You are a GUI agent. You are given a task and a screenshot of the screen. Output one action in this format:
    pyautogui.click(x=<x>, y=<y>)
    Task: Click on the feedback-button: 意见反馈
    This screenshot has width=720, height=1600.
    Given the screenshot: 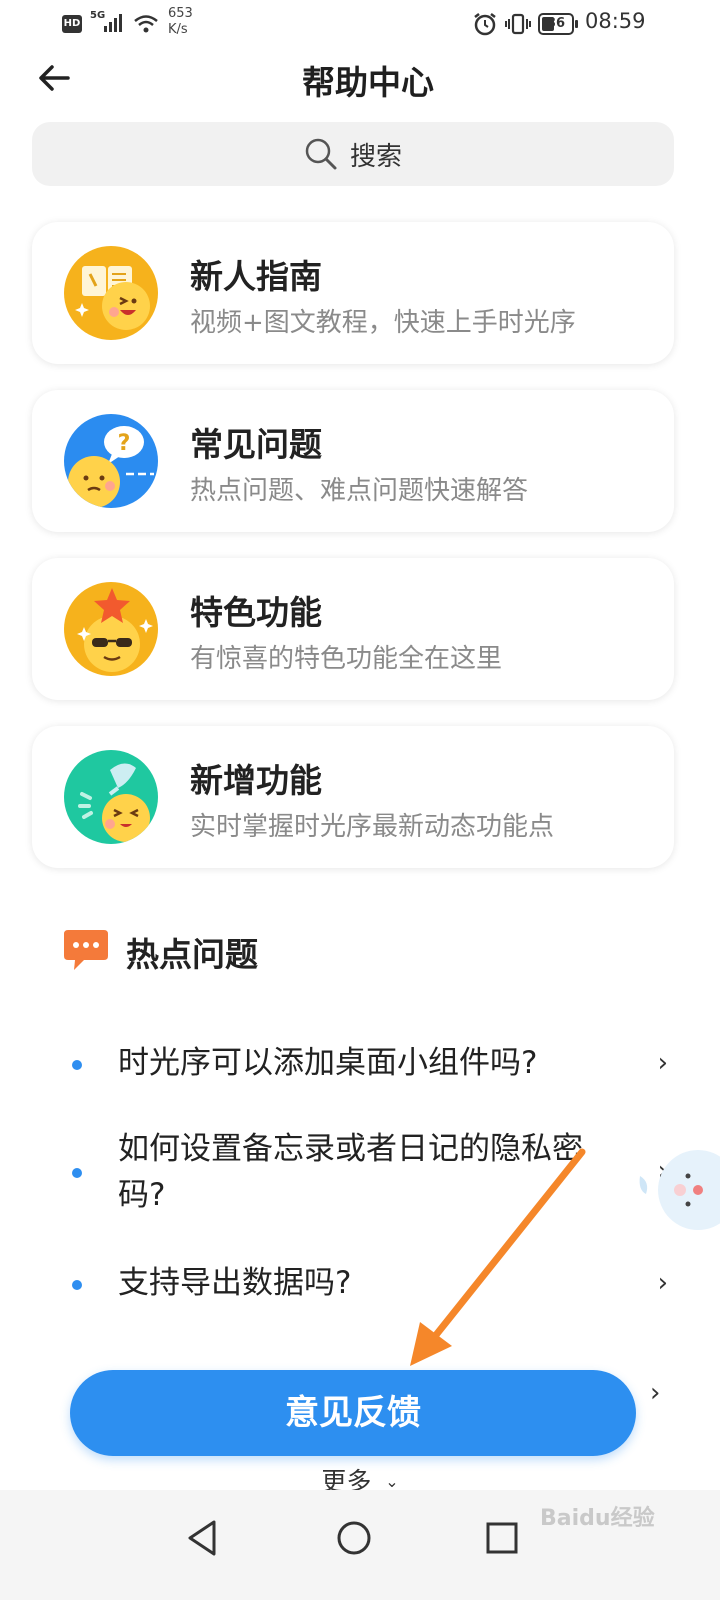 What is the action you would take?
    pyautogui.click(x=353, y=1413)
    